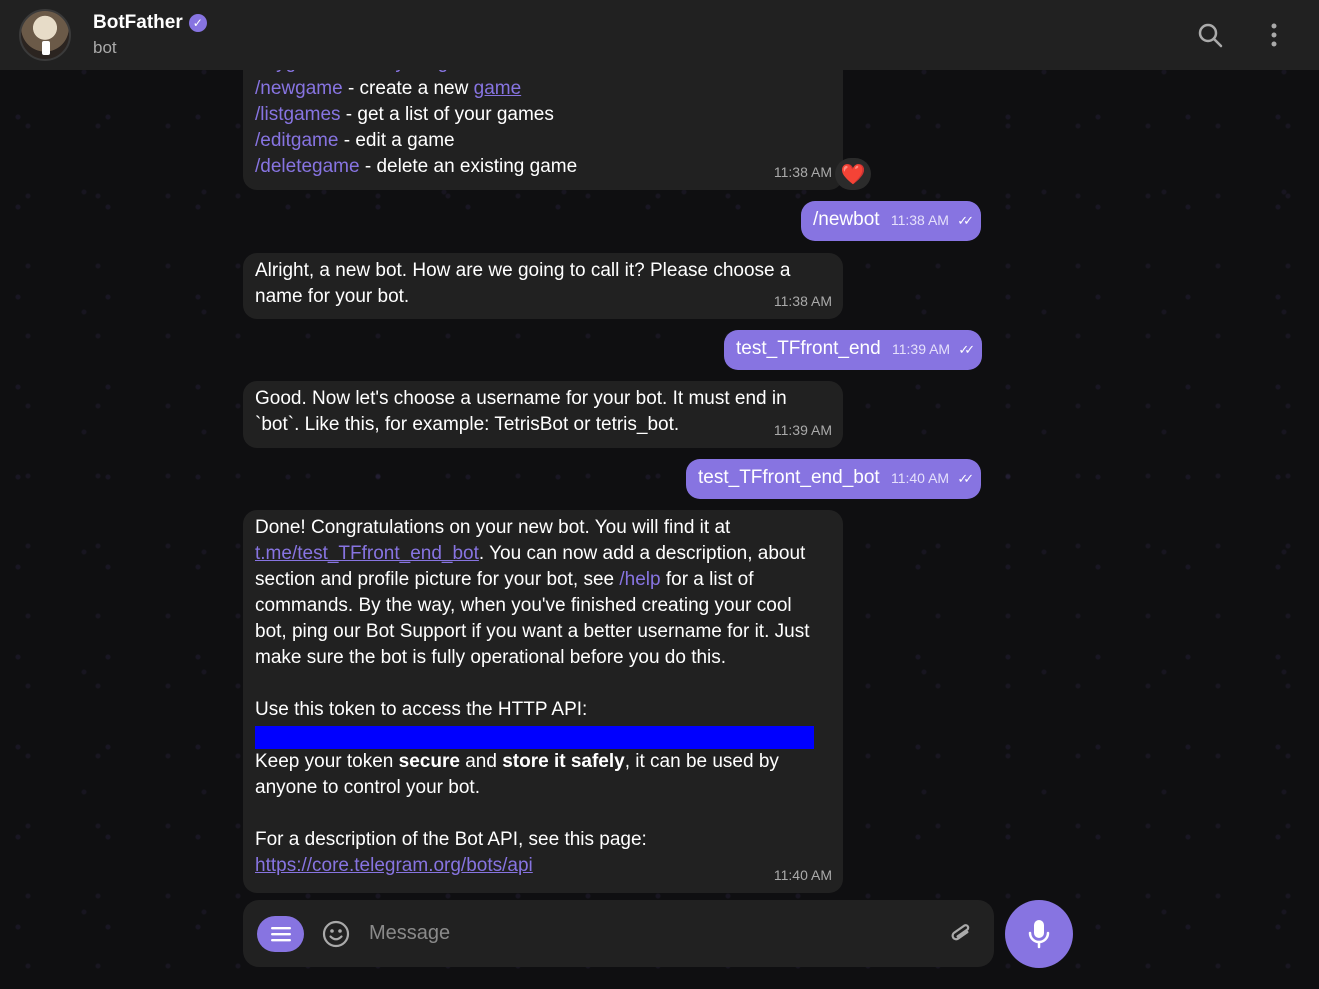  What do you see at coordinates (396, 140) in the screenshot?
I see `command-desc: - edit a game` at bounding box center [396, 140].